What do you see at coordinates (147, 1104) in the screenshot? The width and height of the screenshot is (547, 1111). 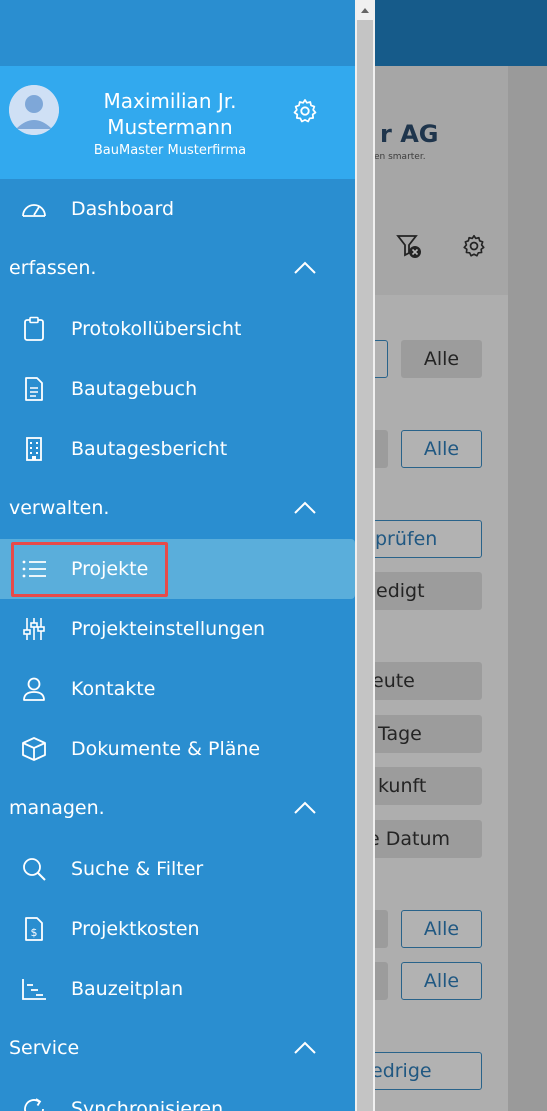 I see `nav-item-label: Synchronisieren` at bounding box center [147, 1104].